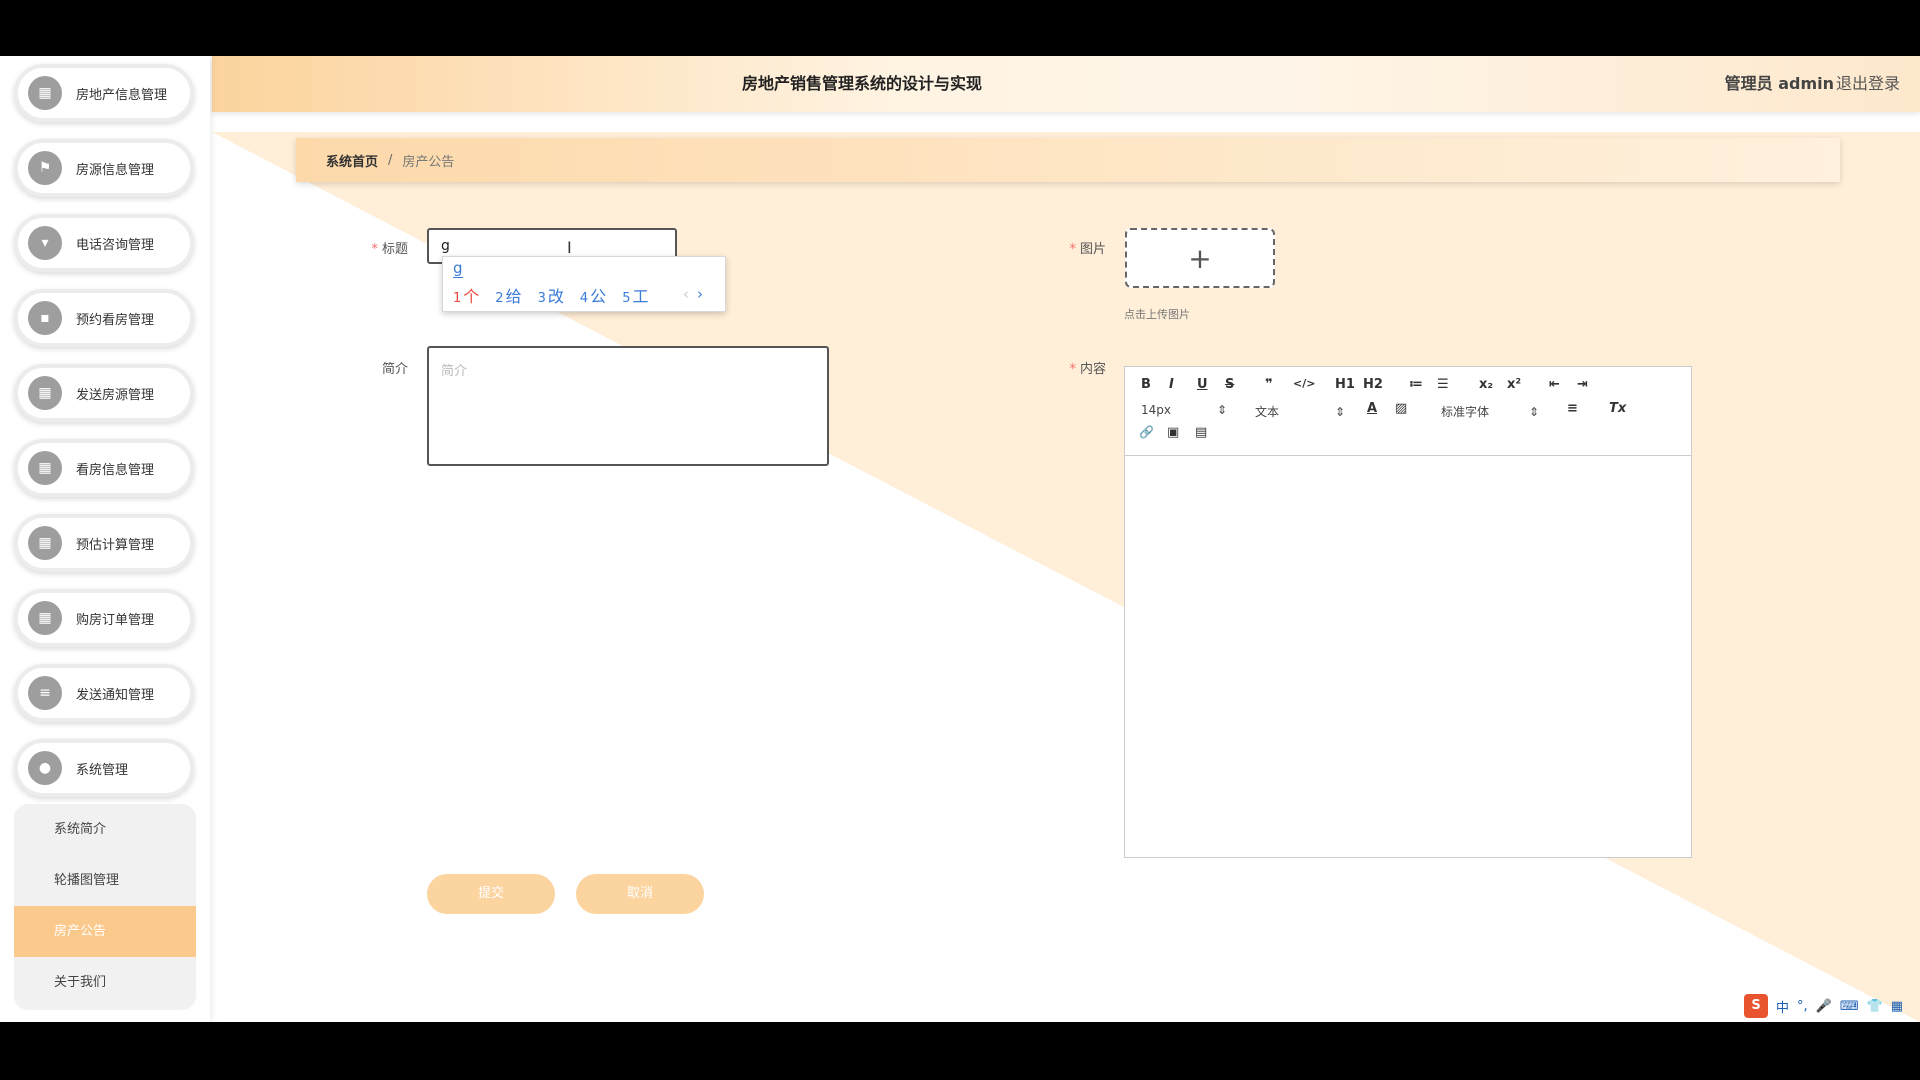 The width and height of the screenshot is (1920, 1080). Describe the element at coordinates (1304, 383) in the screenshot. I see `code-icon: </>` at that location.